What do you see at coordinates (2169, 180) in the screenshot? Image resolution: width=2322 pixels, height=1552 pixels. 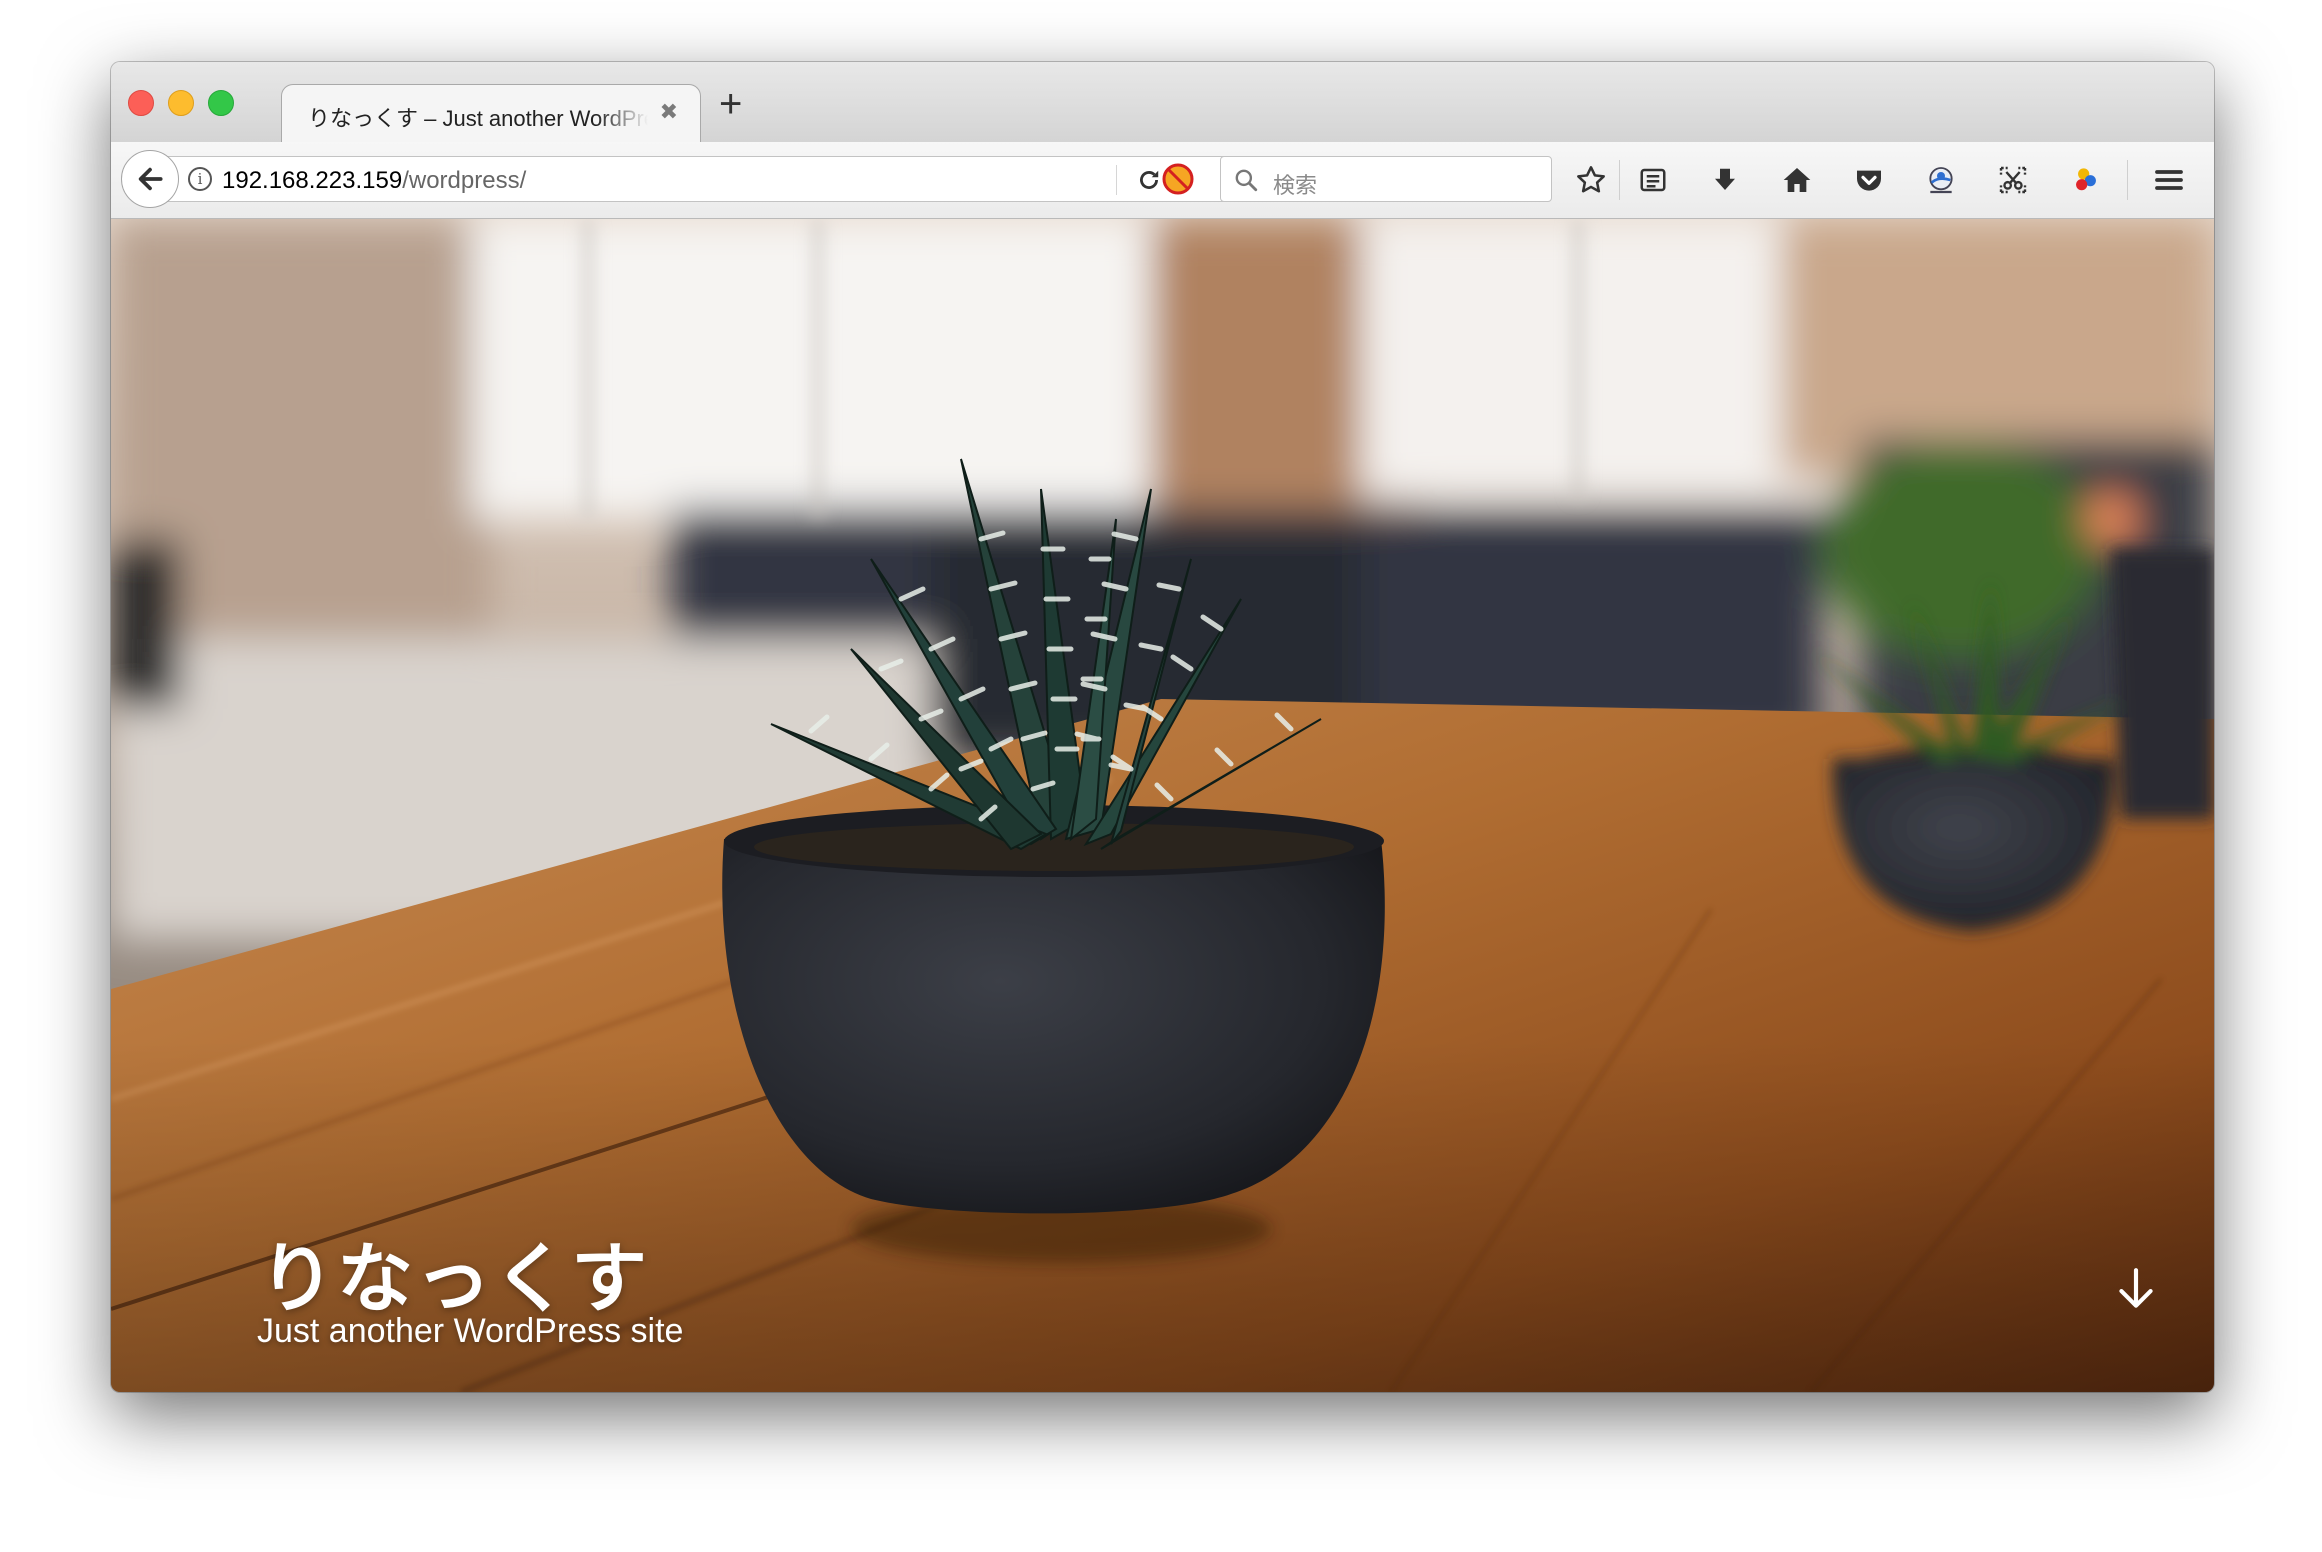 I see `hamburger-menu-icon` at bounding box center [2169, 180].